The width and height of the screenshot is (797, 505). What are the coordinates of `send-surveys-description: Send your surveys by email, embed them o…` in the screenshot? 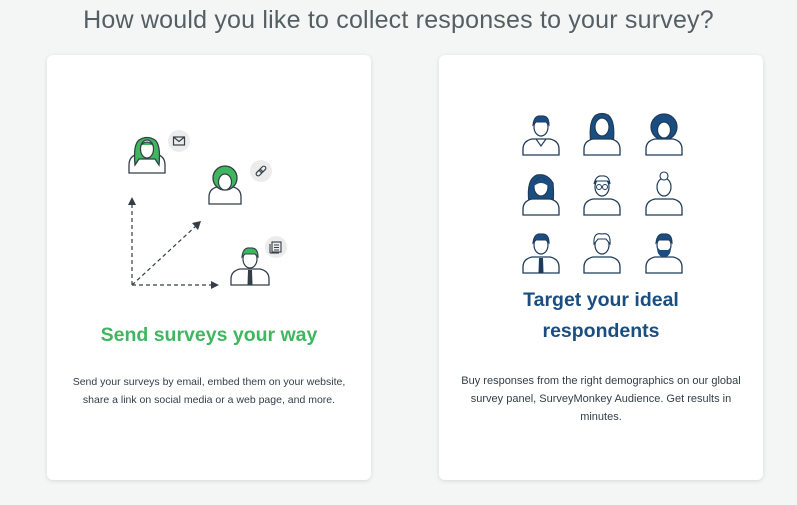 It's located at (209, 391).